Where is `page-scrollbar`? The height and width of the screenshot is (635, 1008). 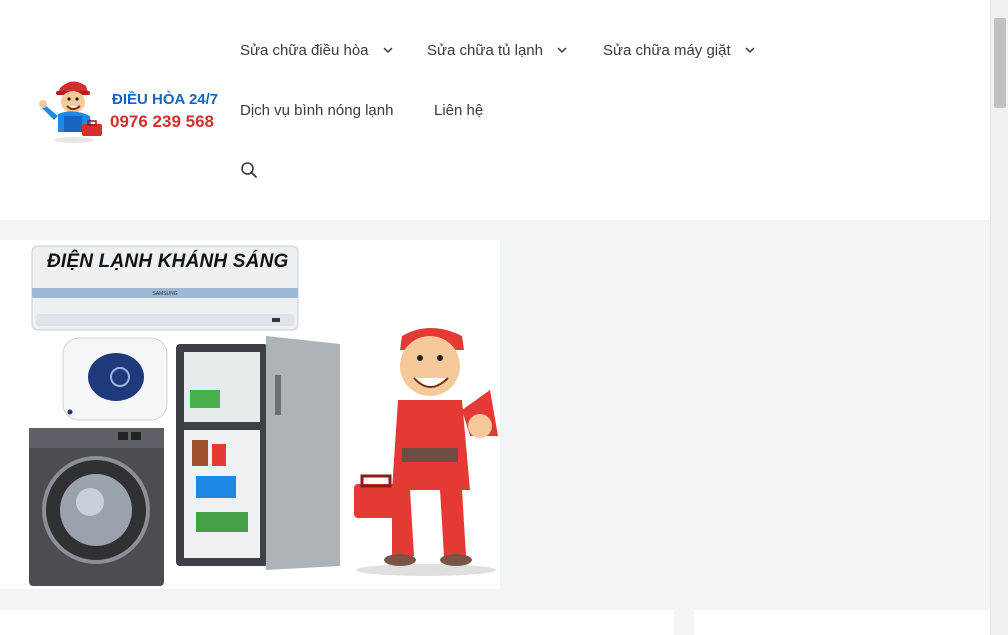
page-scrollbar is located at coordinates (999, 317).